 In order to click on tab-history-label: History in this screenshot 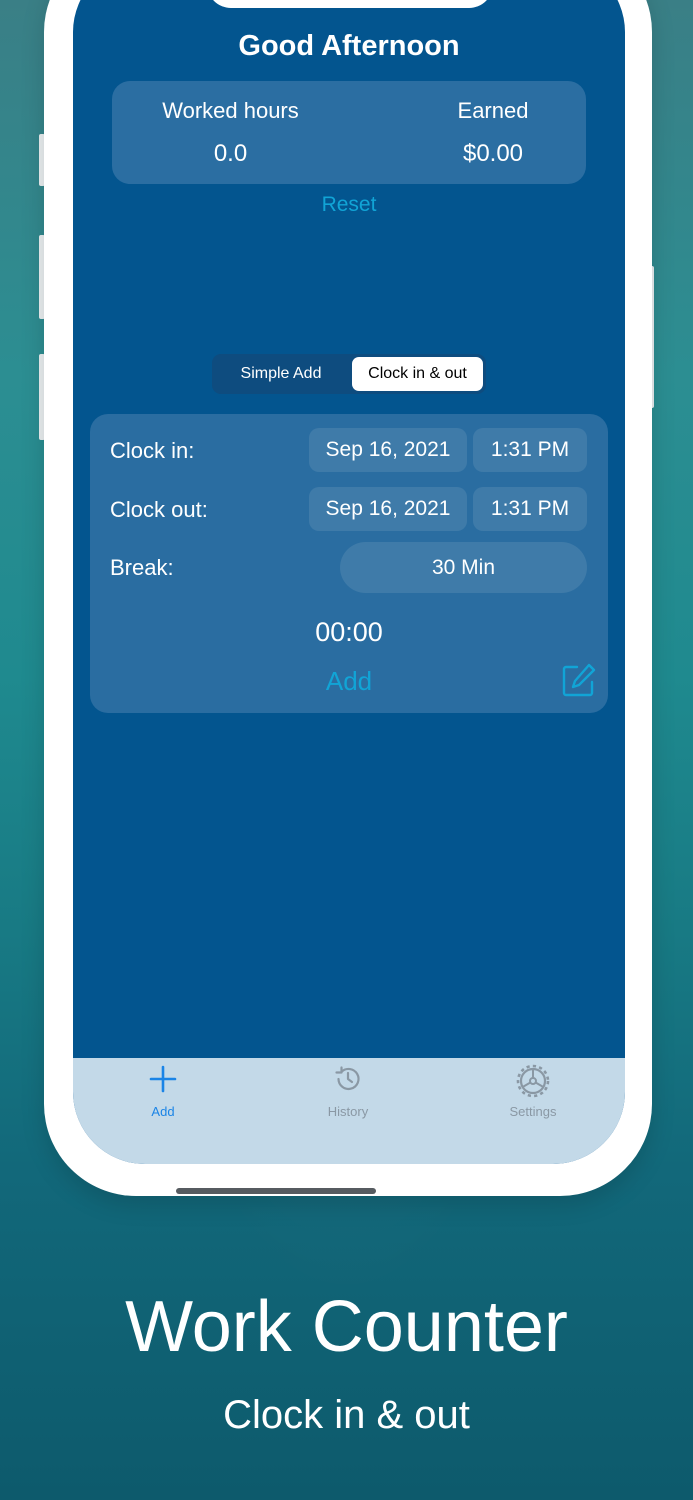, I will do `click(348, 1111)`.